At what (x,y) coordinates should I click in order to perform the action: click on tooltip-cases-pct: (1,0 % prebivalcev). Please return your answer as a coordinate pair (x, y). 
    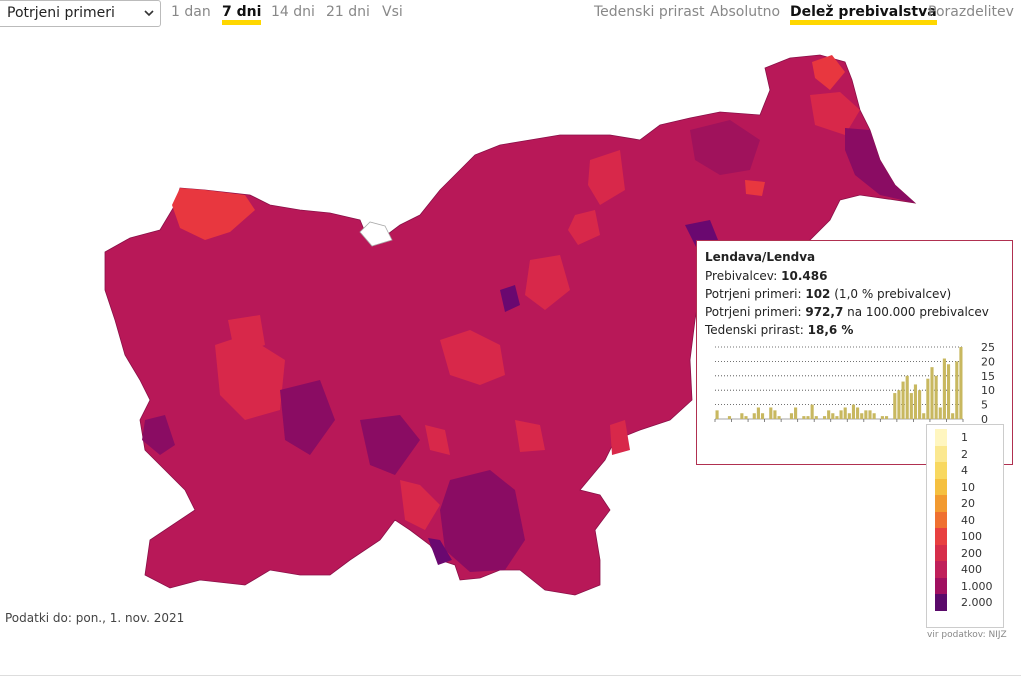
    Looking at the image, I should click on (893, 294).